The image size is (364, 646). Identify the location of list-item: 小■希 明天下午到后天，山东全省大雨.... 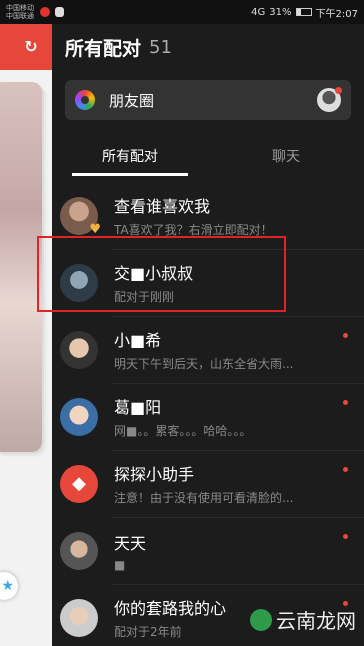
(208, 349).